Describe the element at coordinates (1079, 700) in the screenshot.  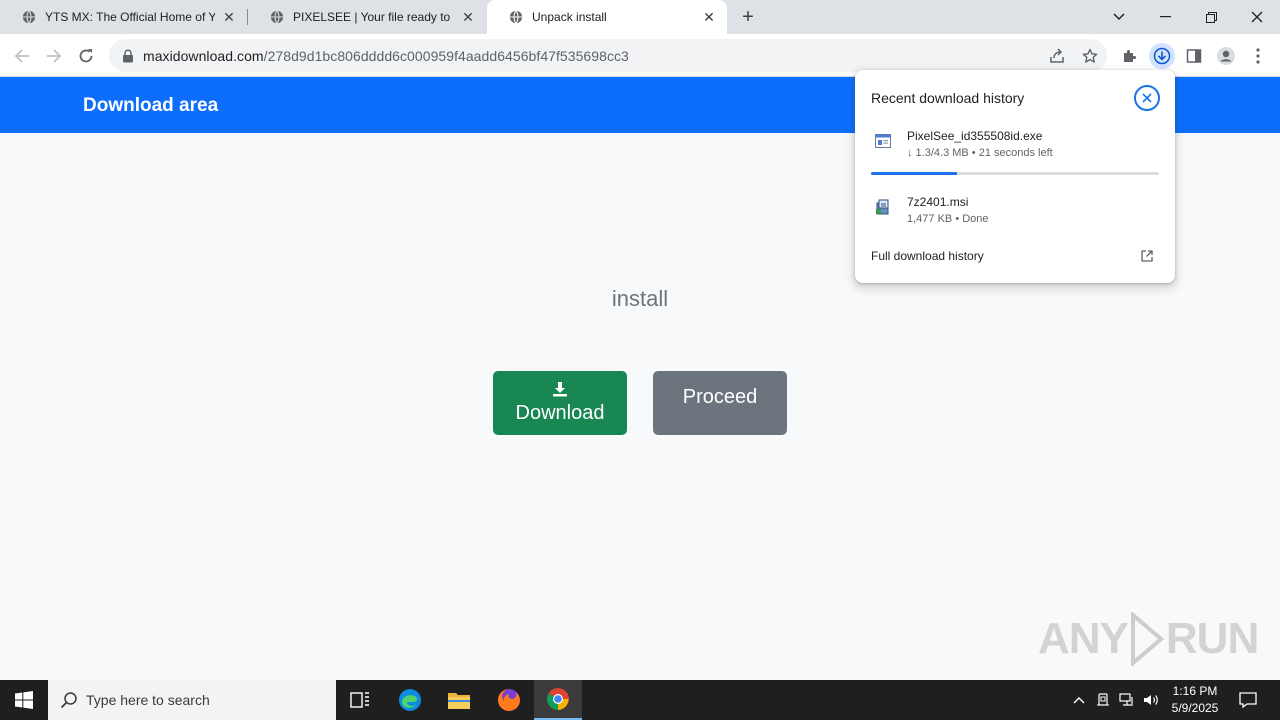
I see `tray-overflow-chevron-icon` at that location.